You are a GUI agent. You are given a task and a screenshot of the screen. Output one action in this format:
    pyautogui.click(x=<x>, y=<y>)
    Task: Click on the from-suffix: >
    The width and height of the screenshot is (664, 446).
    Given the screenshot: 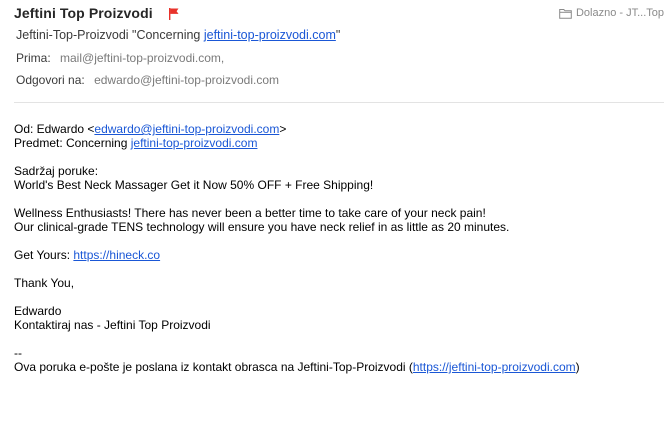 What is the action you would take?
    pyautogui.click(x=283, y=129)
    